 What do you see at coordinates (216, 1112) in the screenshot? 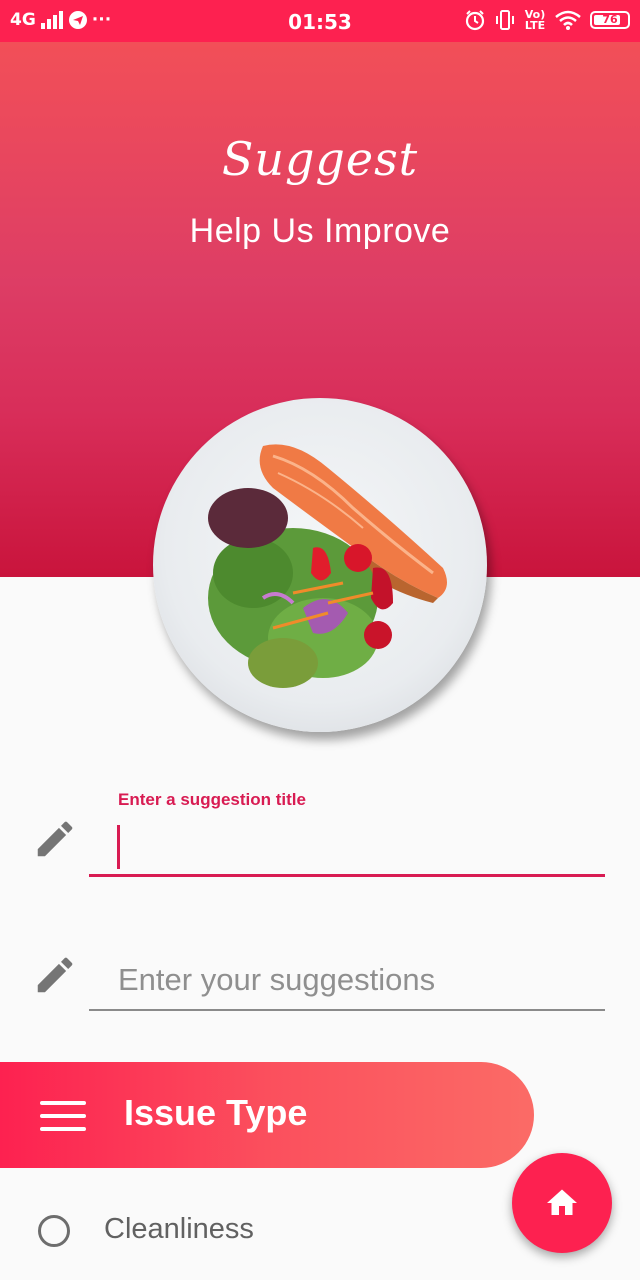
I see `issue-type-title: Issue Type` at bounding box center [216, 1112].